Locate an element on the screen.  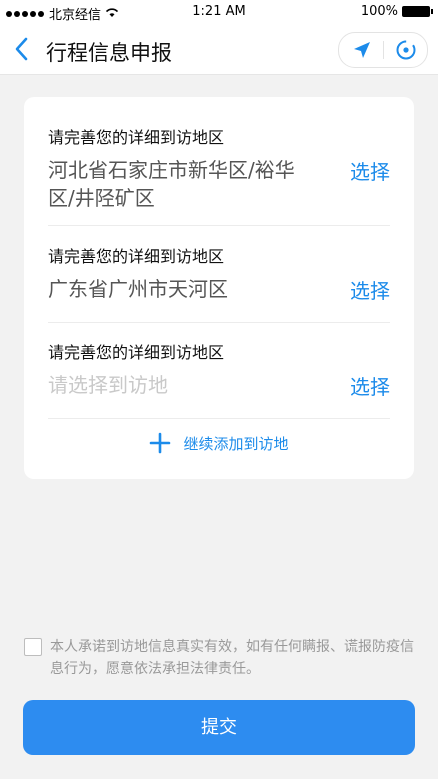
add-destination-button: 继续添加到访地 is located at coordinates (219, 443).